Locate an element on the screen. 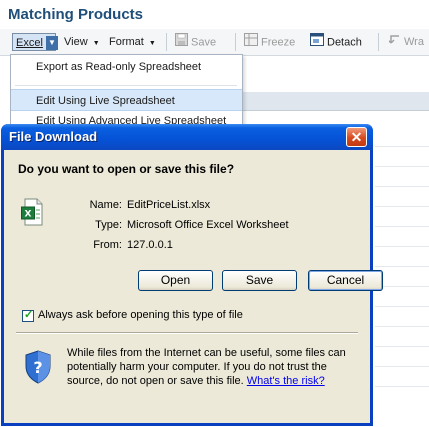 This screenshot has width=429, height=427. wrap-label: Wra is located at coordinates (414, 42).